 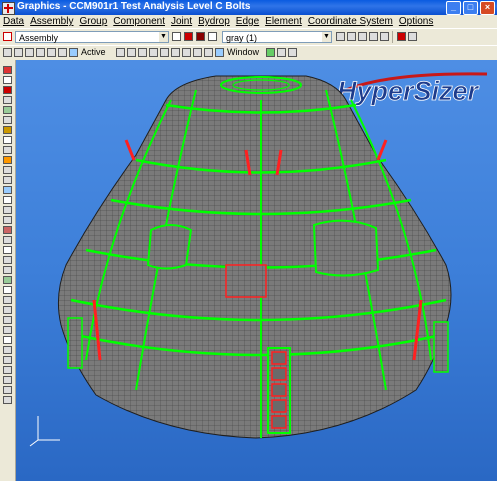 I want to click on menu-options: Options, so click(x=416, y=21).